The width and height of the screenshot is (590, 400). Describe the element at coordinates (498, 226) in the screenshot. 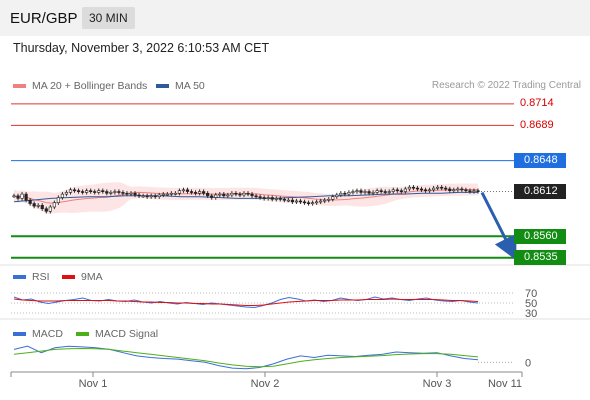

I see `forecast-arrow` at that location.